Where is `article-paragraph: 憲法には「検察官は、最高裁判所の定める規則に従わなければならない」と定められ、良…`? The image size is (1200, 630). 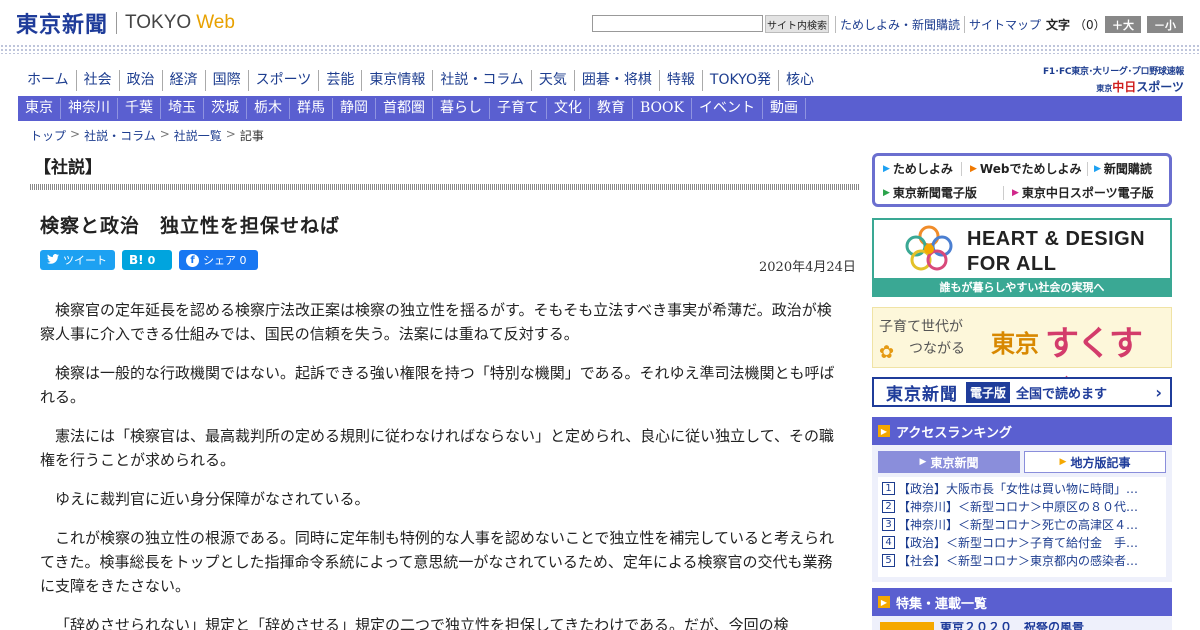
article-paragraph: 憲法には「検察官は、最高裁判所の定める規則に従わなければならない」と定められ、良… is located at coordinates (437, 448).